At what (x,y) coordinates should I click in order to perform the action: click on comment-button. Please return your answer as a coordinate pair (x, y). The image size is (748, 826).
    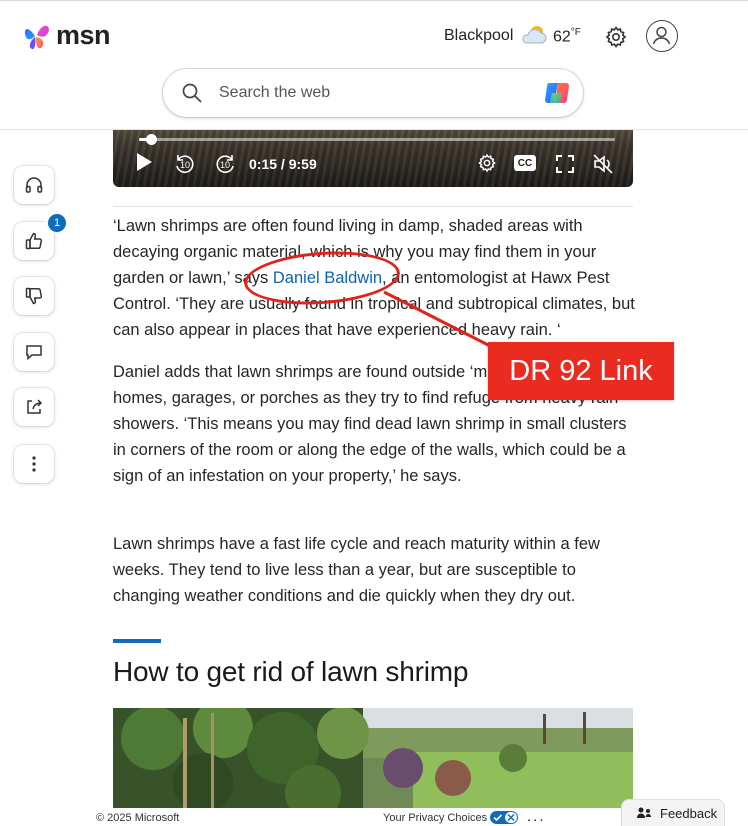
    Looking at the image, I should click on (34, 352).